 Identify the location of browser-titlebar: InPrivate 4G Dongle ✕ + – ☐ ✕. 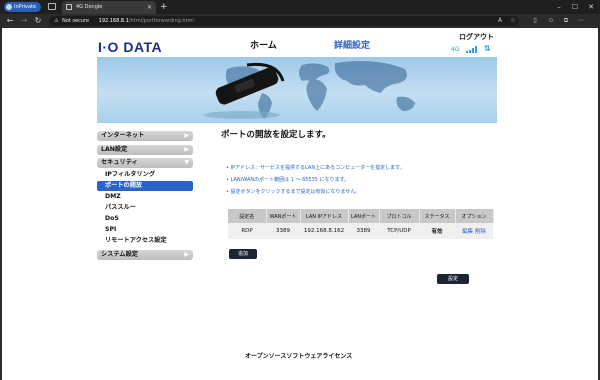
(300, 7).